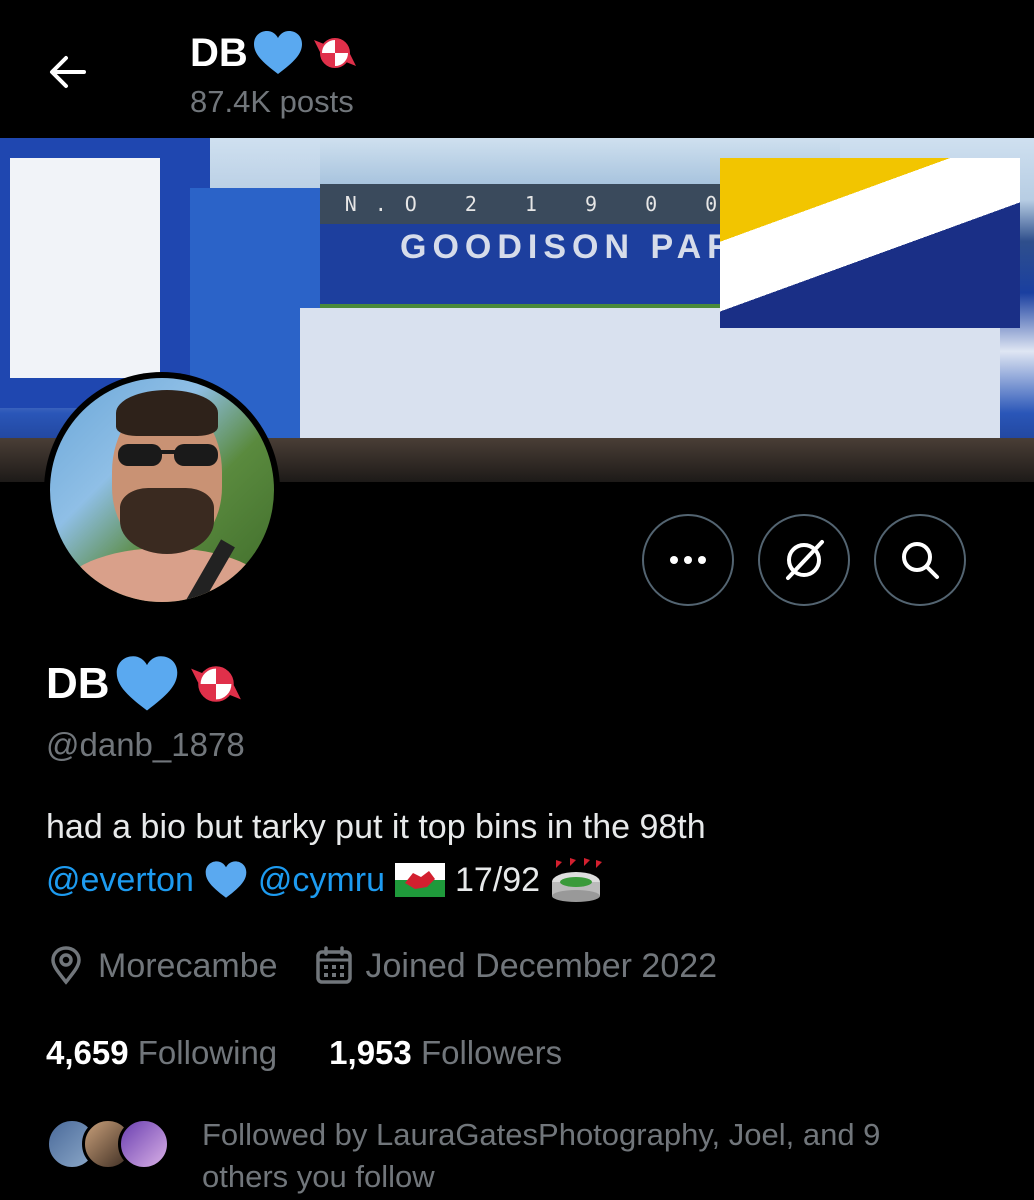 Image resolution: width=1034 pixels, height=1200 pixels. I want to click on header-posts-count: 87.4K posts, so click(272, 101).